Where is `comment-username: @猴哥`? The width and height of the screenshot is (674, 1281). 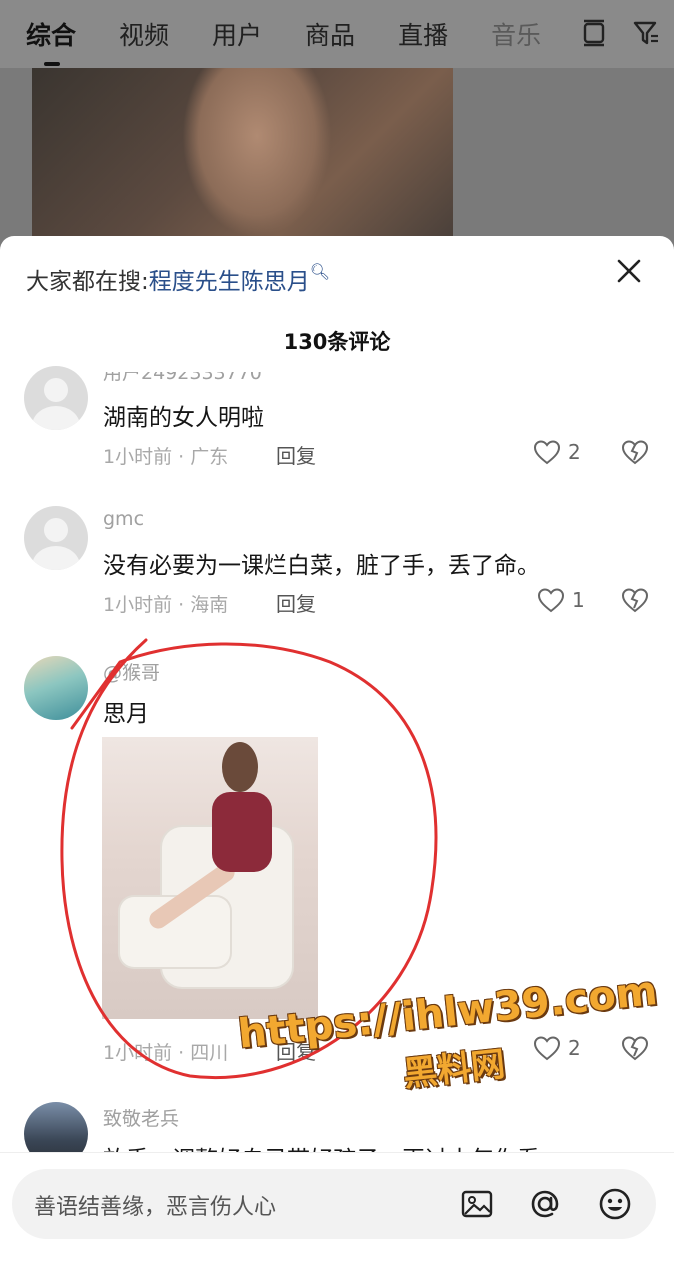 comment-username: @猴哥 is located at coordinates (131, 671).